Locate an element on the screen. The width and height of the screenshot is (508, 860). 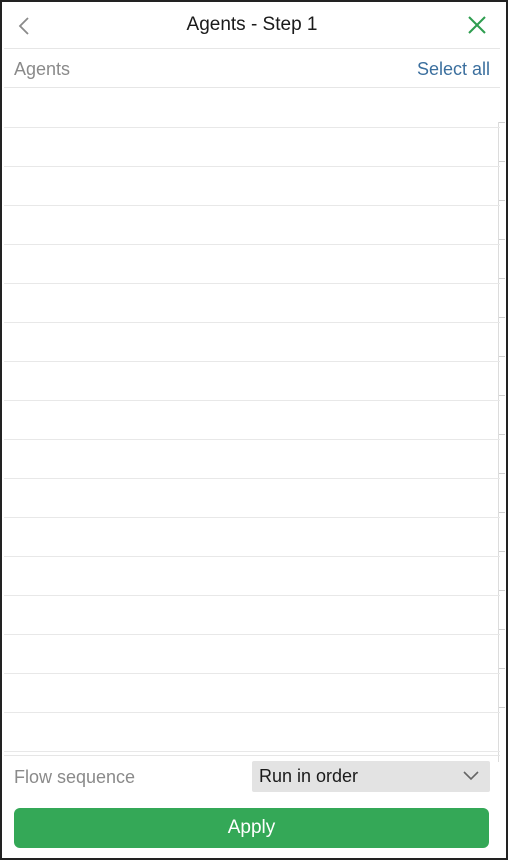
chevron-left-icon is located at coordinates (24, 26).